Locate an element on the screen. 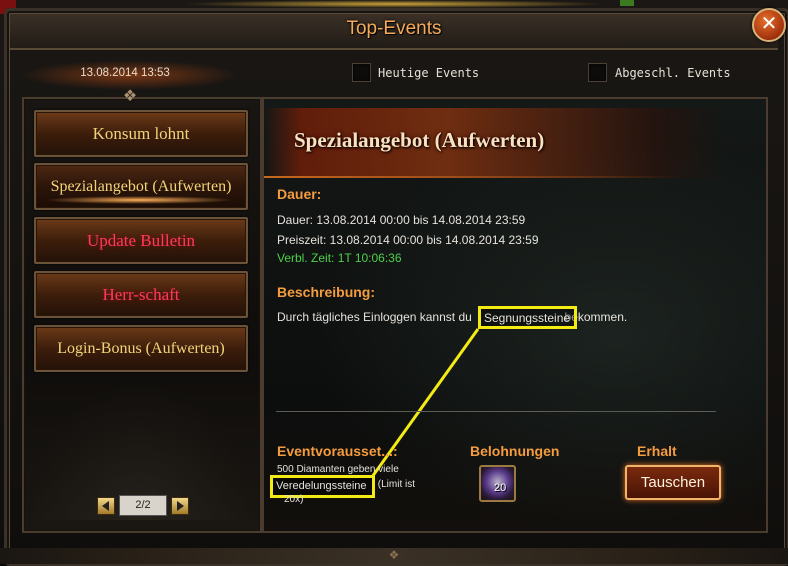 The image size is (788, 566). requirement-line-1: 500 Diamanten geben viele is located at coordinates (338, 469).